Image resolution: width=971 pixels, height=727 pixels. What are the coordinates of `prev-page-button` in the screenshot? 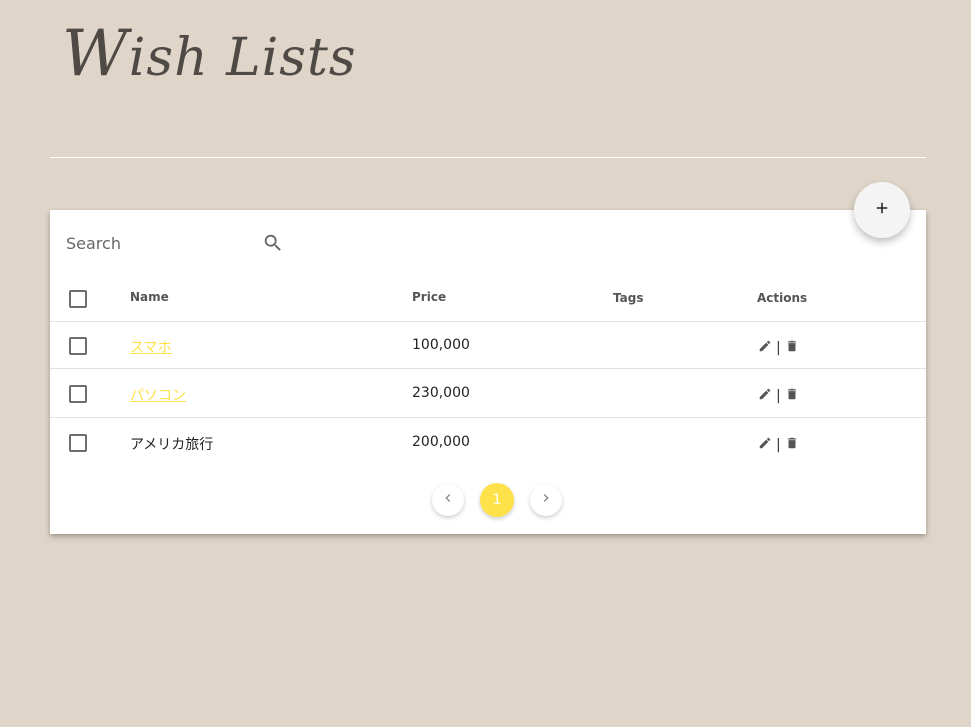 It's located at (448, 500).